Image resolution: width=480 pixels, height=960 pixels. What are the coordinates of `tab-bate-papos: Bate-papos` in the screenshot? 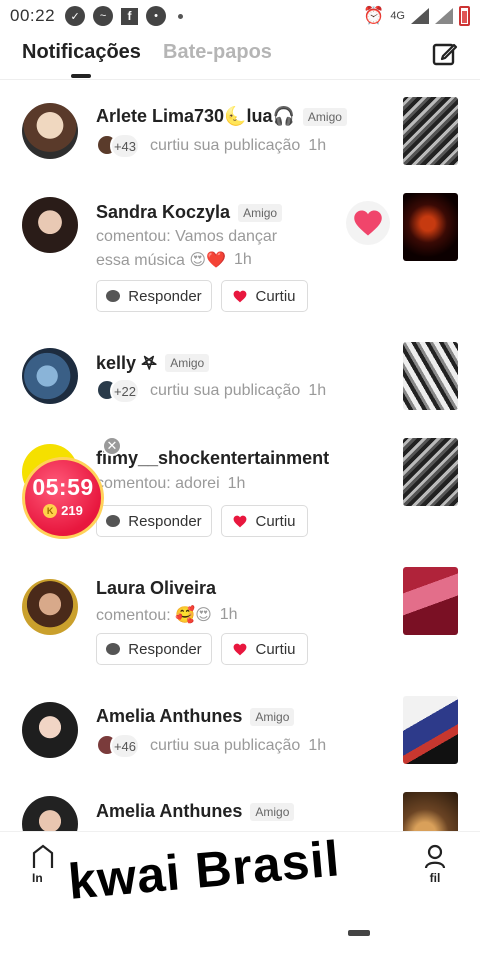 It's located at (217, 52).